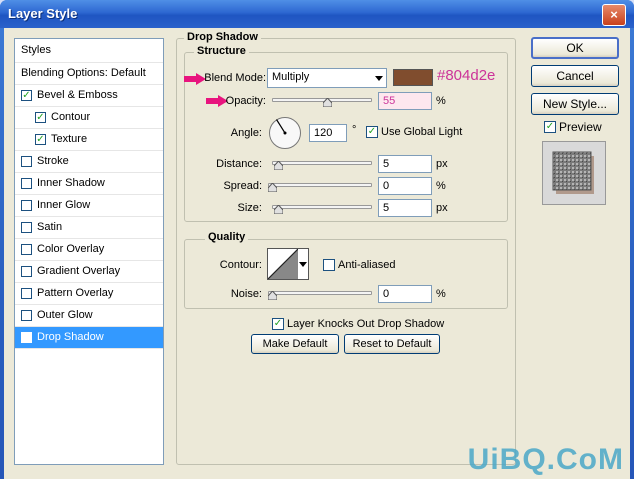  I want to click on style-item-satin: Satin, so click(89, 228).